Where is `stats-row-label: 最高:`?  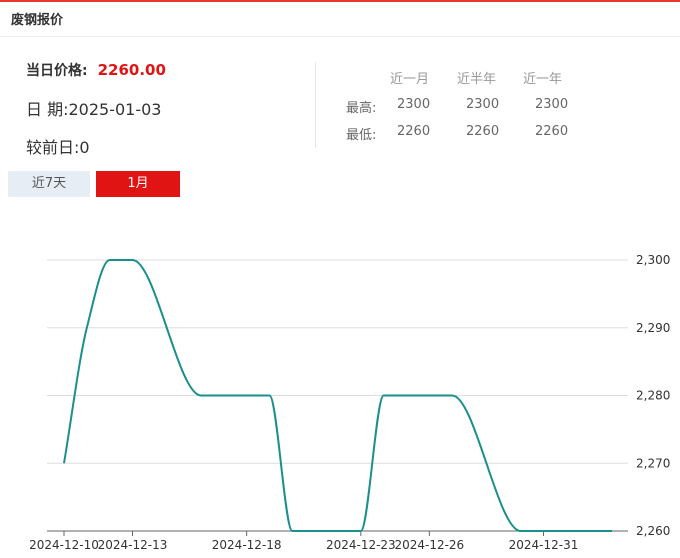
stats-row-label: 最高: is located at coordinates (361, 108).